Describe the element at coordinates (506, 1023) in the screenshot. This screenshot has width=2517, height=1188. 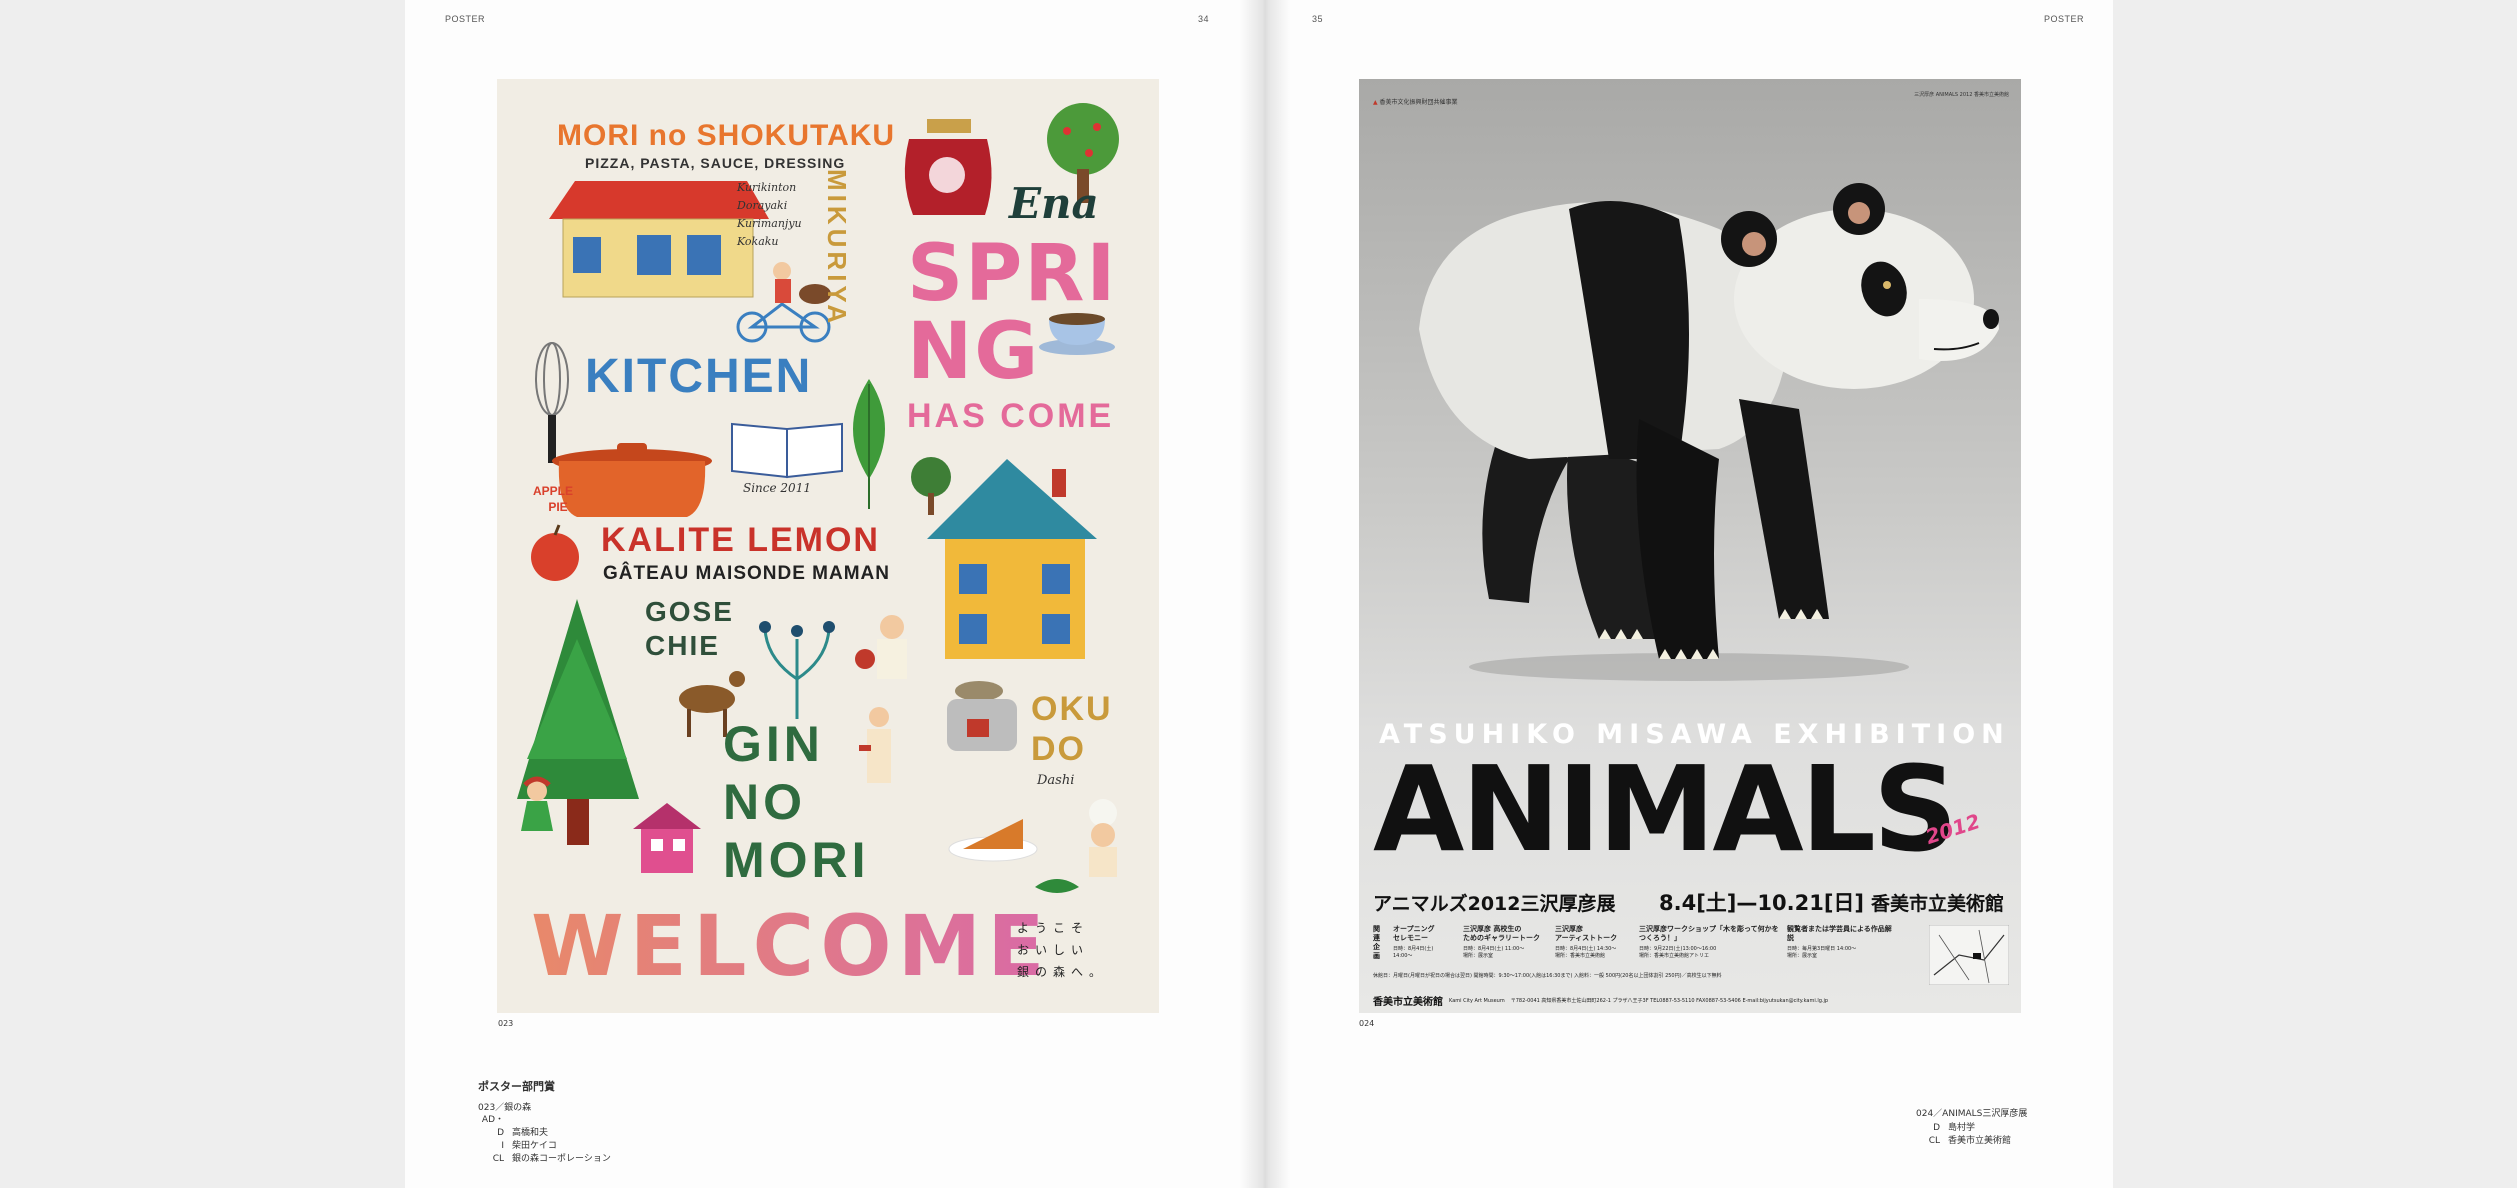
I see `left-poster-number: 023` at that location.